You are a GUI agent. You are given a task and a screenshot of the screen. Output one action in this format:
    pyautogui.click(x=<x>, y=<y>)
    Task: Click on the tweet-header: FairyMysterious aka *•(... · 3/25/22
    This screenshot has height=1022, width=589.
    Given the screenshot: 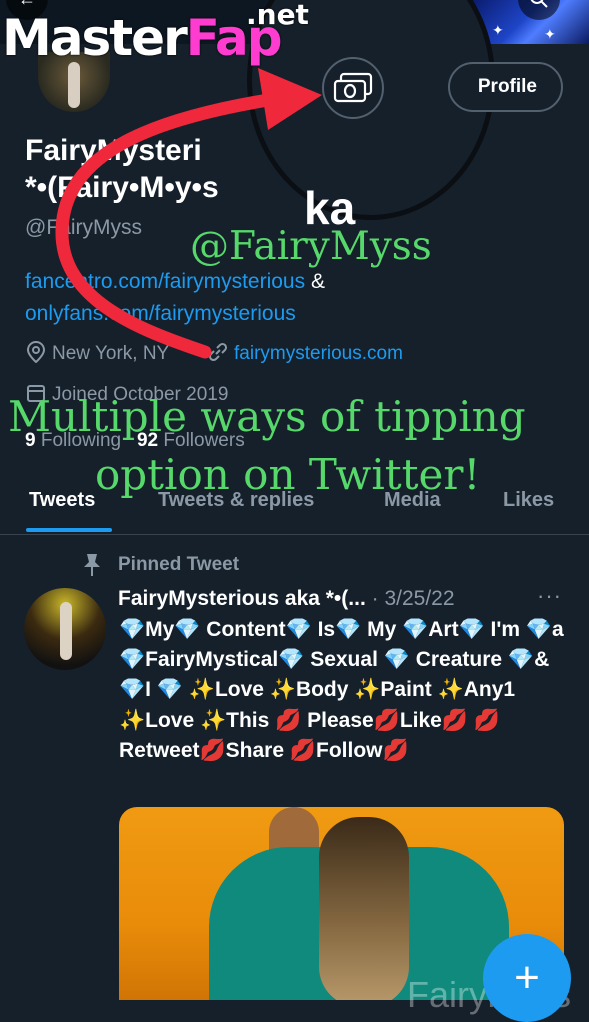 What is the action you would take?
    pyautogui.click(x=286, y=599)
    